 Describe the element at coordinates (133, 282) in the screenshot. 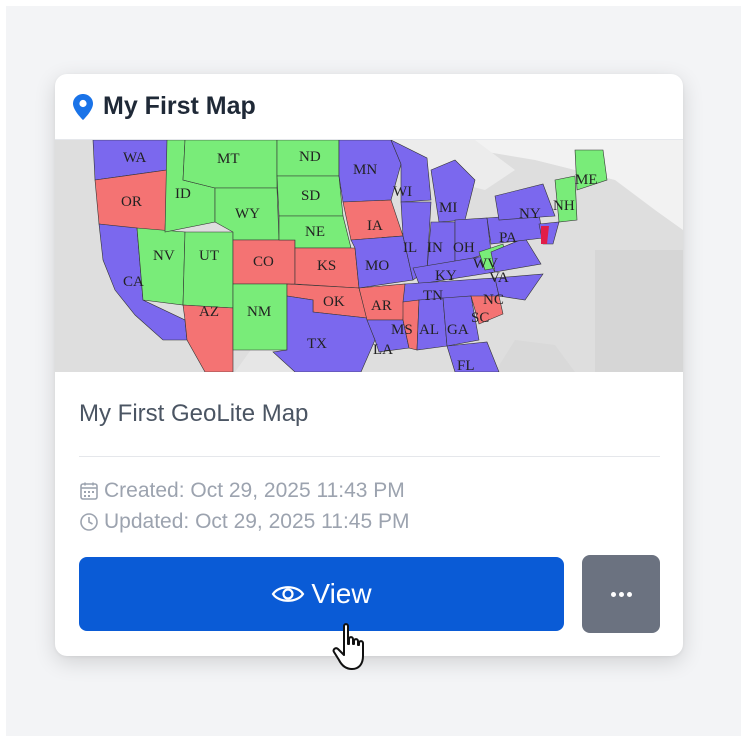

I see `svg-text: CA` at that location.